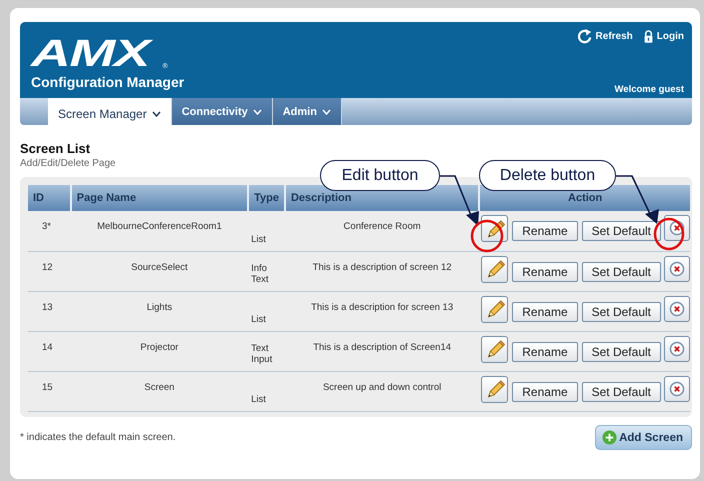 The image size is (704, 481). What do you see at coordinates (49, 311) in the screenshot?
I see `table-cell: 13` at bounding box center [49, 311].